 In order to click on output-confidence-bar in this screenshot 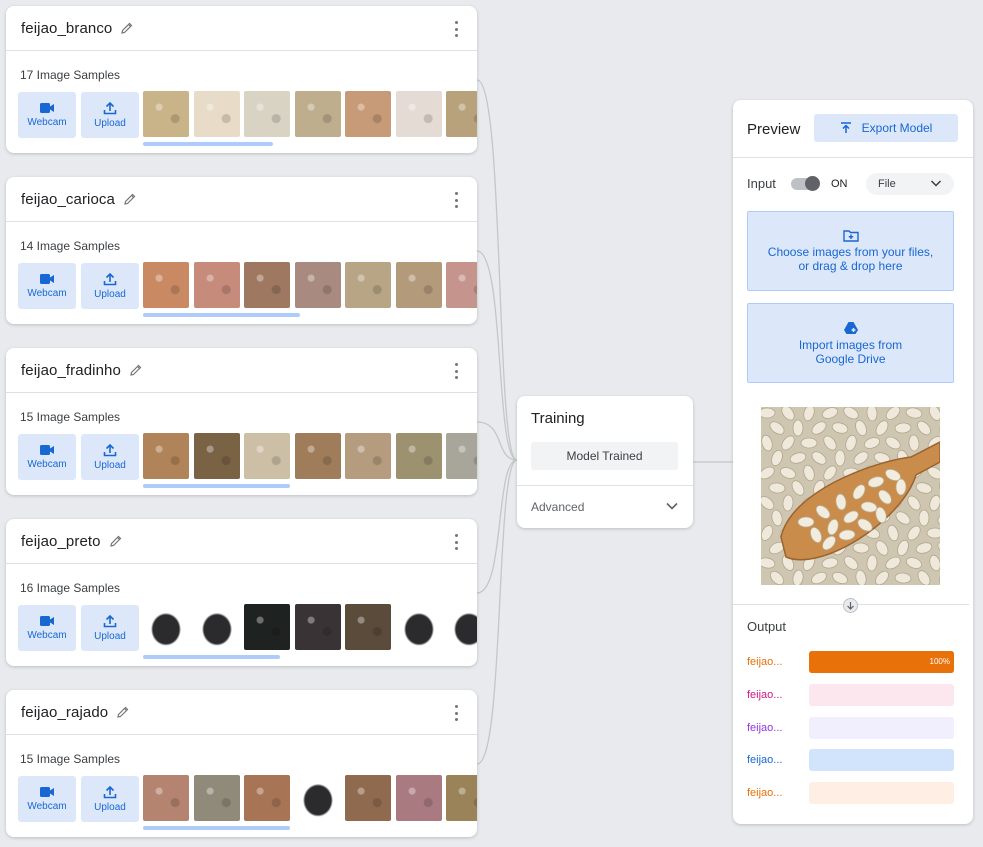, I will do `click(881, 695)`.